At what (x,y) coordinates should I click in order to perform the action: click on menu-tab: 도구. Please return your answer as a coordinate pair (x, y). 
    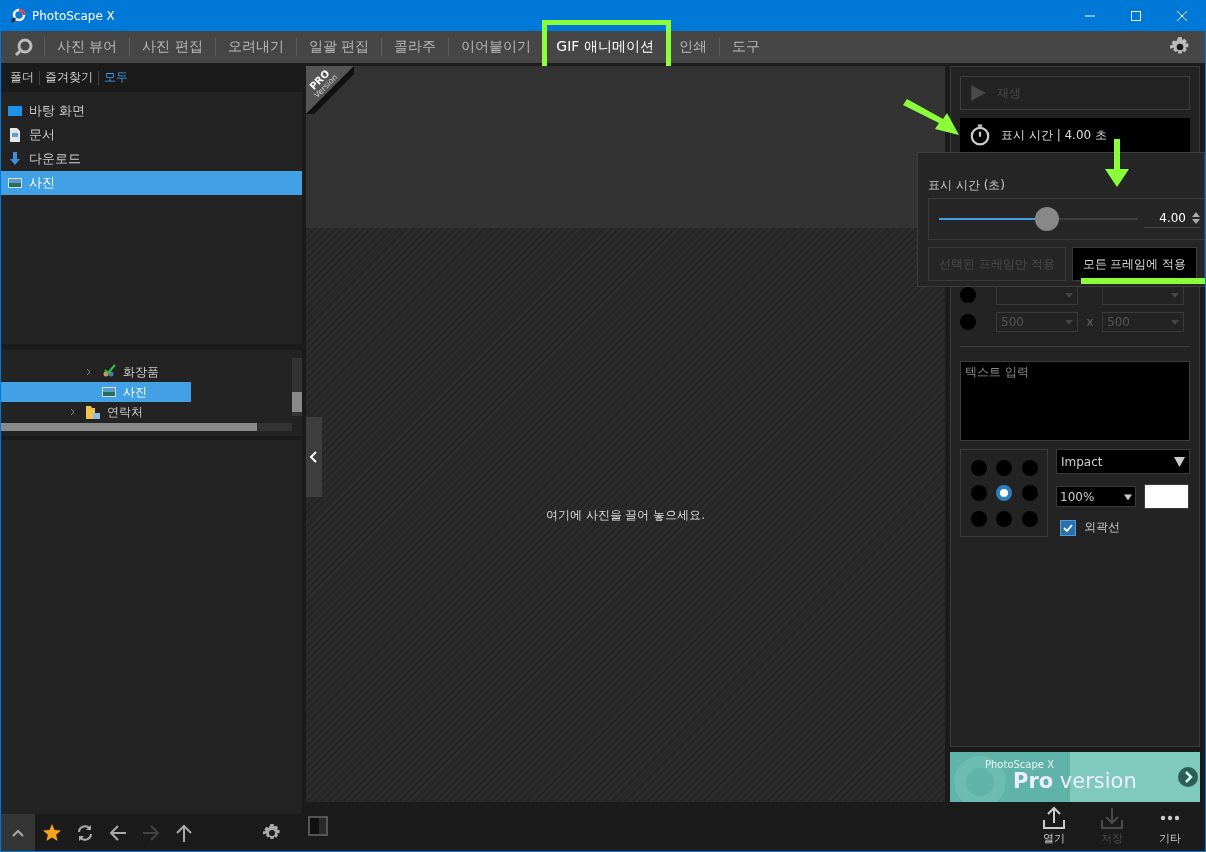
    Looking at the image, I should click on (745, 47).